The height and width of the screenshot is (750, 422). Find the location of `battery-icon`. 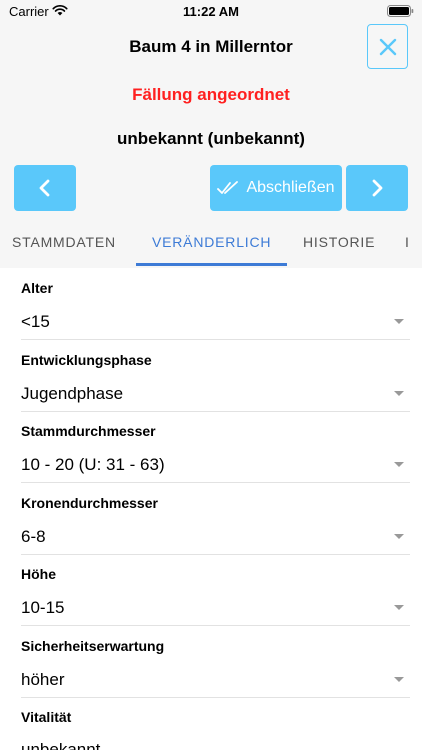

battery-icon is located at coordinates (400, 11).